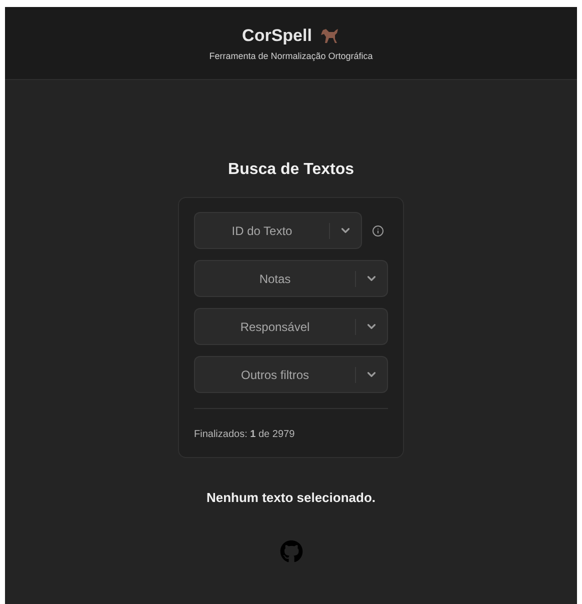 The width and height of the screenshot is (582, 604). Describe the element at coordinates (291, 326) in the screenshot. I see `filter-dropdown: Responsável` at that location.